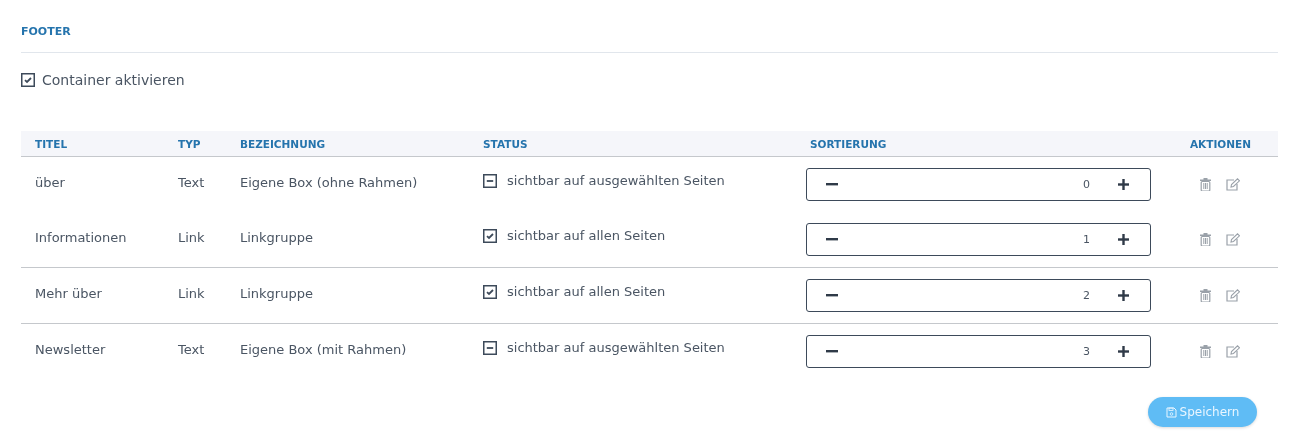 This screenshot has height=445, width=1299. What do you see at coordinates (978, 295) in the screenshot?
I see `sort-stepper: 2` at bounding box center [978, 295].